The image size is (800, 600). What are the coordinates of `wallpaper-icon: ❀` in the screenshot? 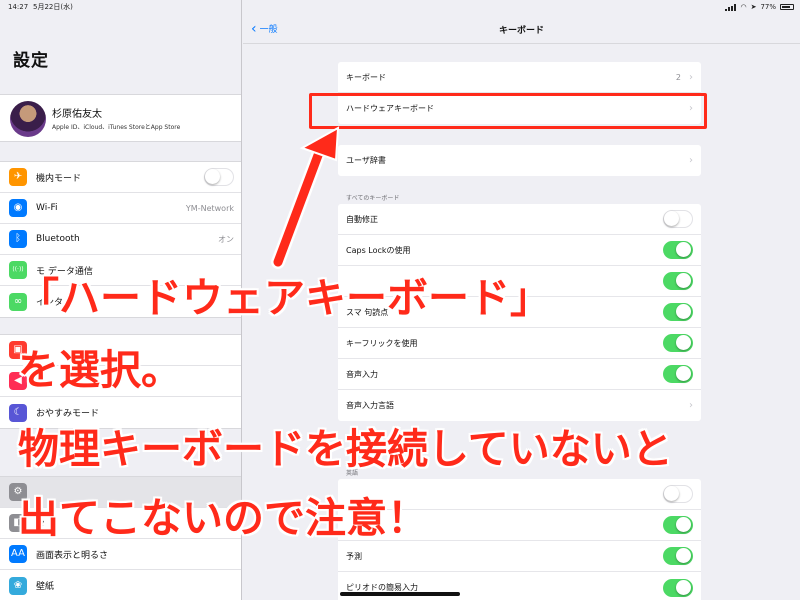 It's located at (18, 585).